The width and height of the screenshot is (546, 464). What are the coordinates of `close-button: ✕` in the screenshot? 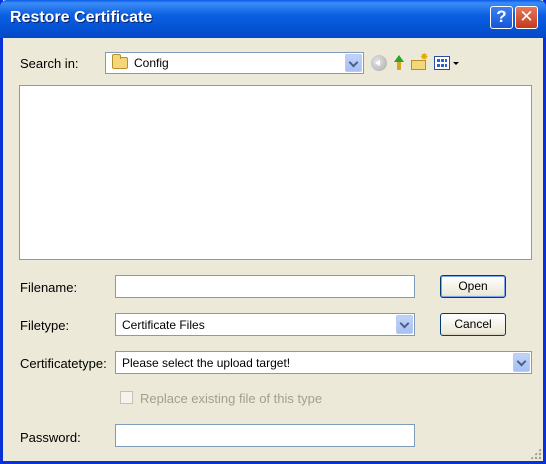 It's located at (526, 17).